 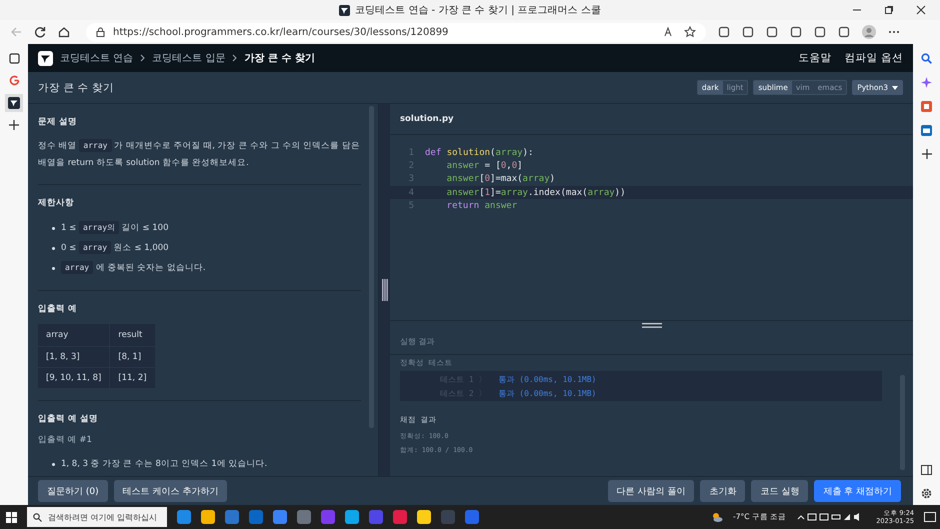 I want to click on table-cell: [8, 1], so click(x=133, y=357).